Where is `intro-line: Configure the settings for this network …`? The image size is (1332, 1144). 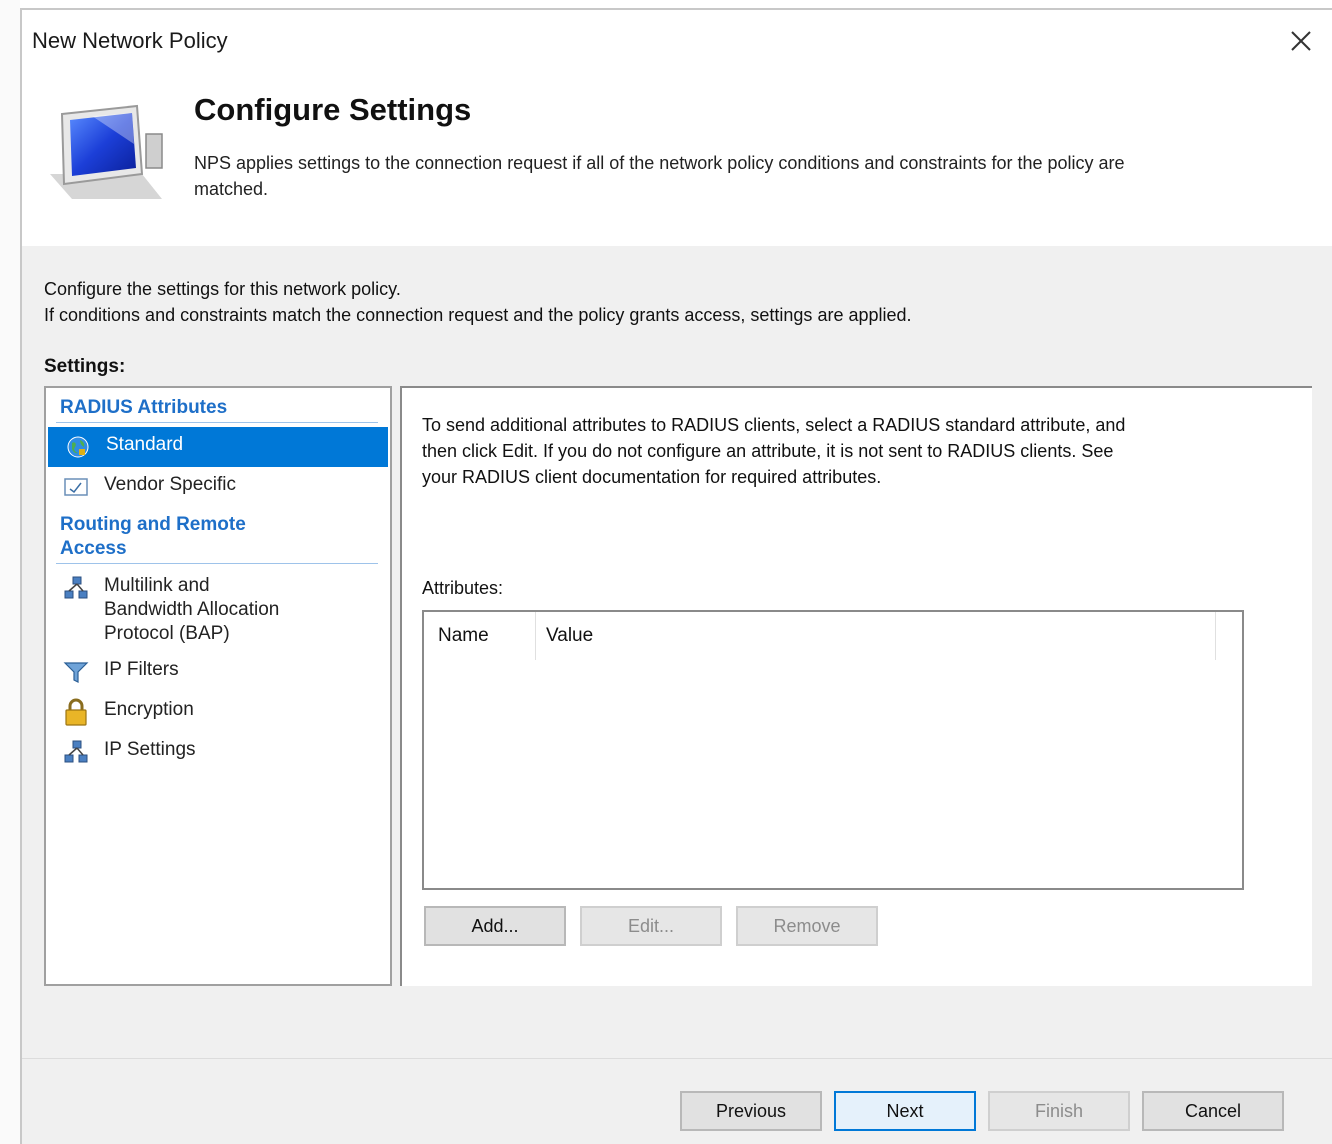 intro-line: Configure the settings for this network … is located at coordinates (222, 289).